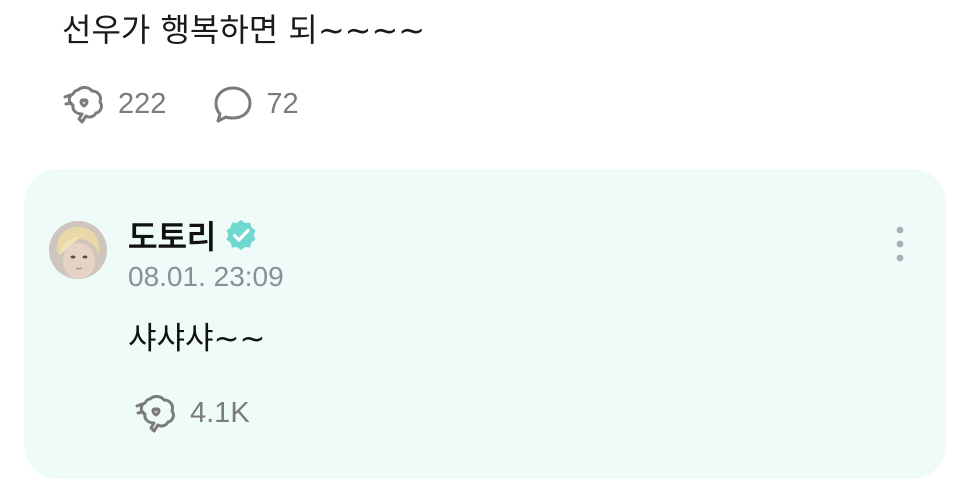  I want to click on post-reaction-button: 222, so click(114, 104).